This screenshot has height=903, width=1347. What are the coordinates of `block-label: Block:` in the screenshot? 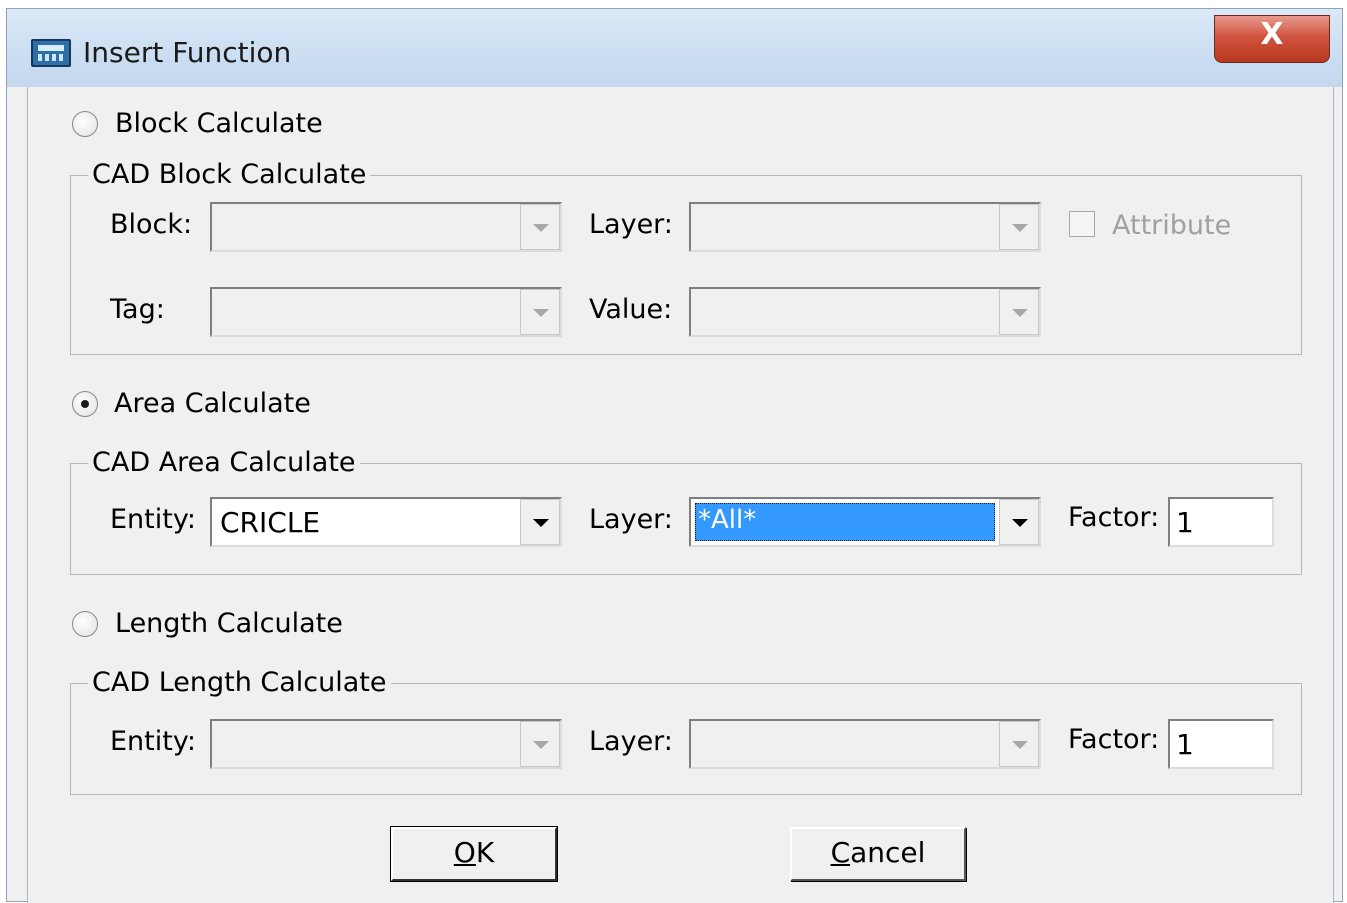 It's located at (151, 224).